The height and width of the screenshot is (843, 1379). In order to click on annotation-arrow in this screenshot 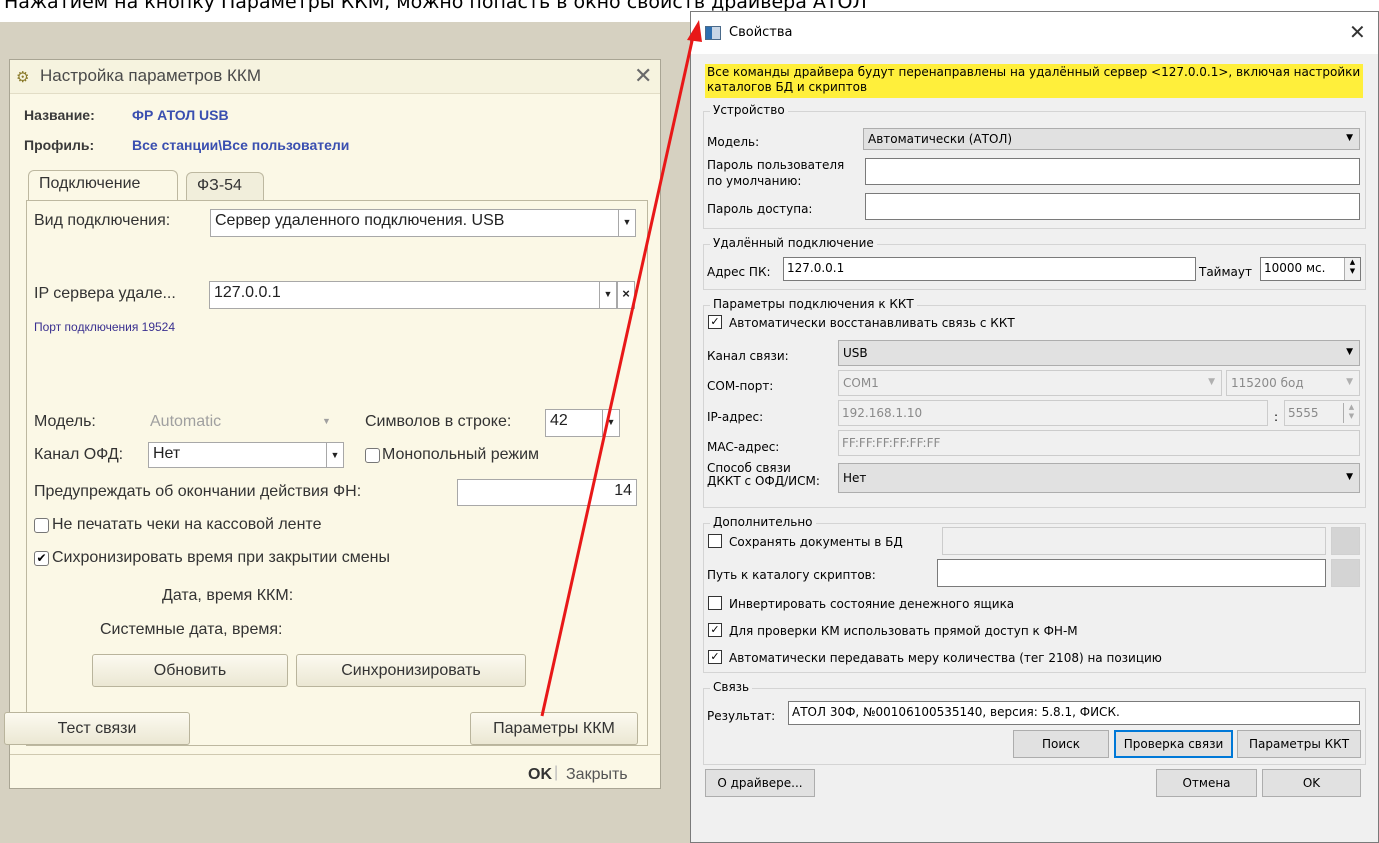, I will do `click(621, 368)`.